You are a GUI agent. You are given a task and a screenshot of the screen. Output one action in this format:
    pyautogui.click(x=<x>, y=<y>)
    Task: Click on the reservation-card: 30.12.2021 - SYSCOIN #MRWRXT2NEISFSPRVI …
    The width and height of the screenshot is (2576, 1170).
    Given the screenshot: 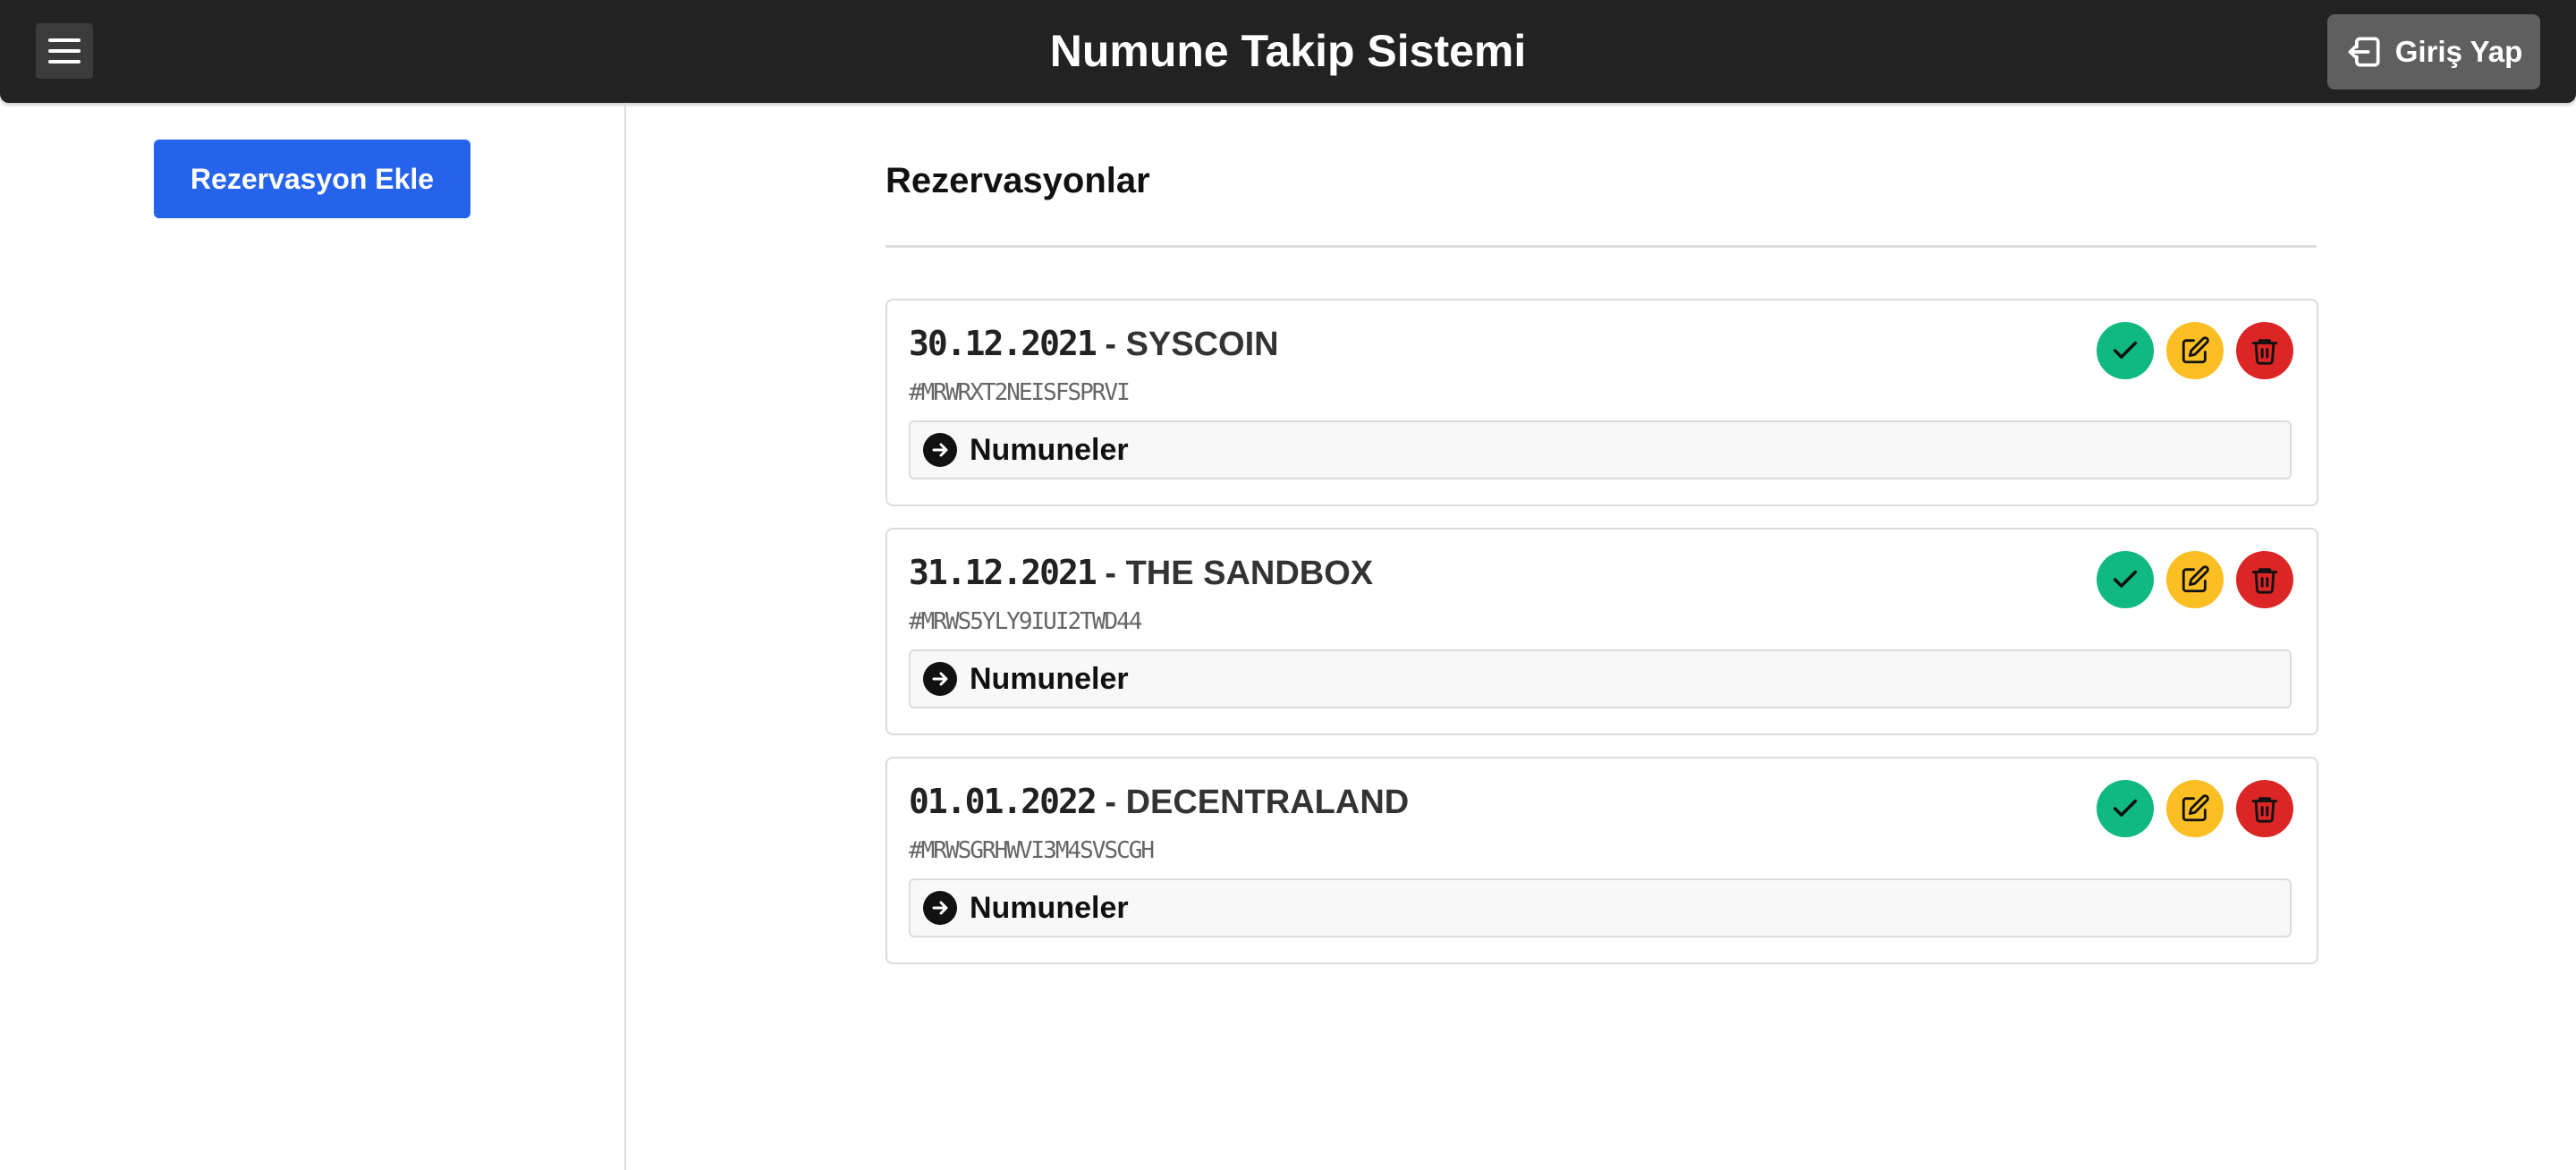 What is the action you would take?
    pyautogui.click(x=1602, y=402)
    